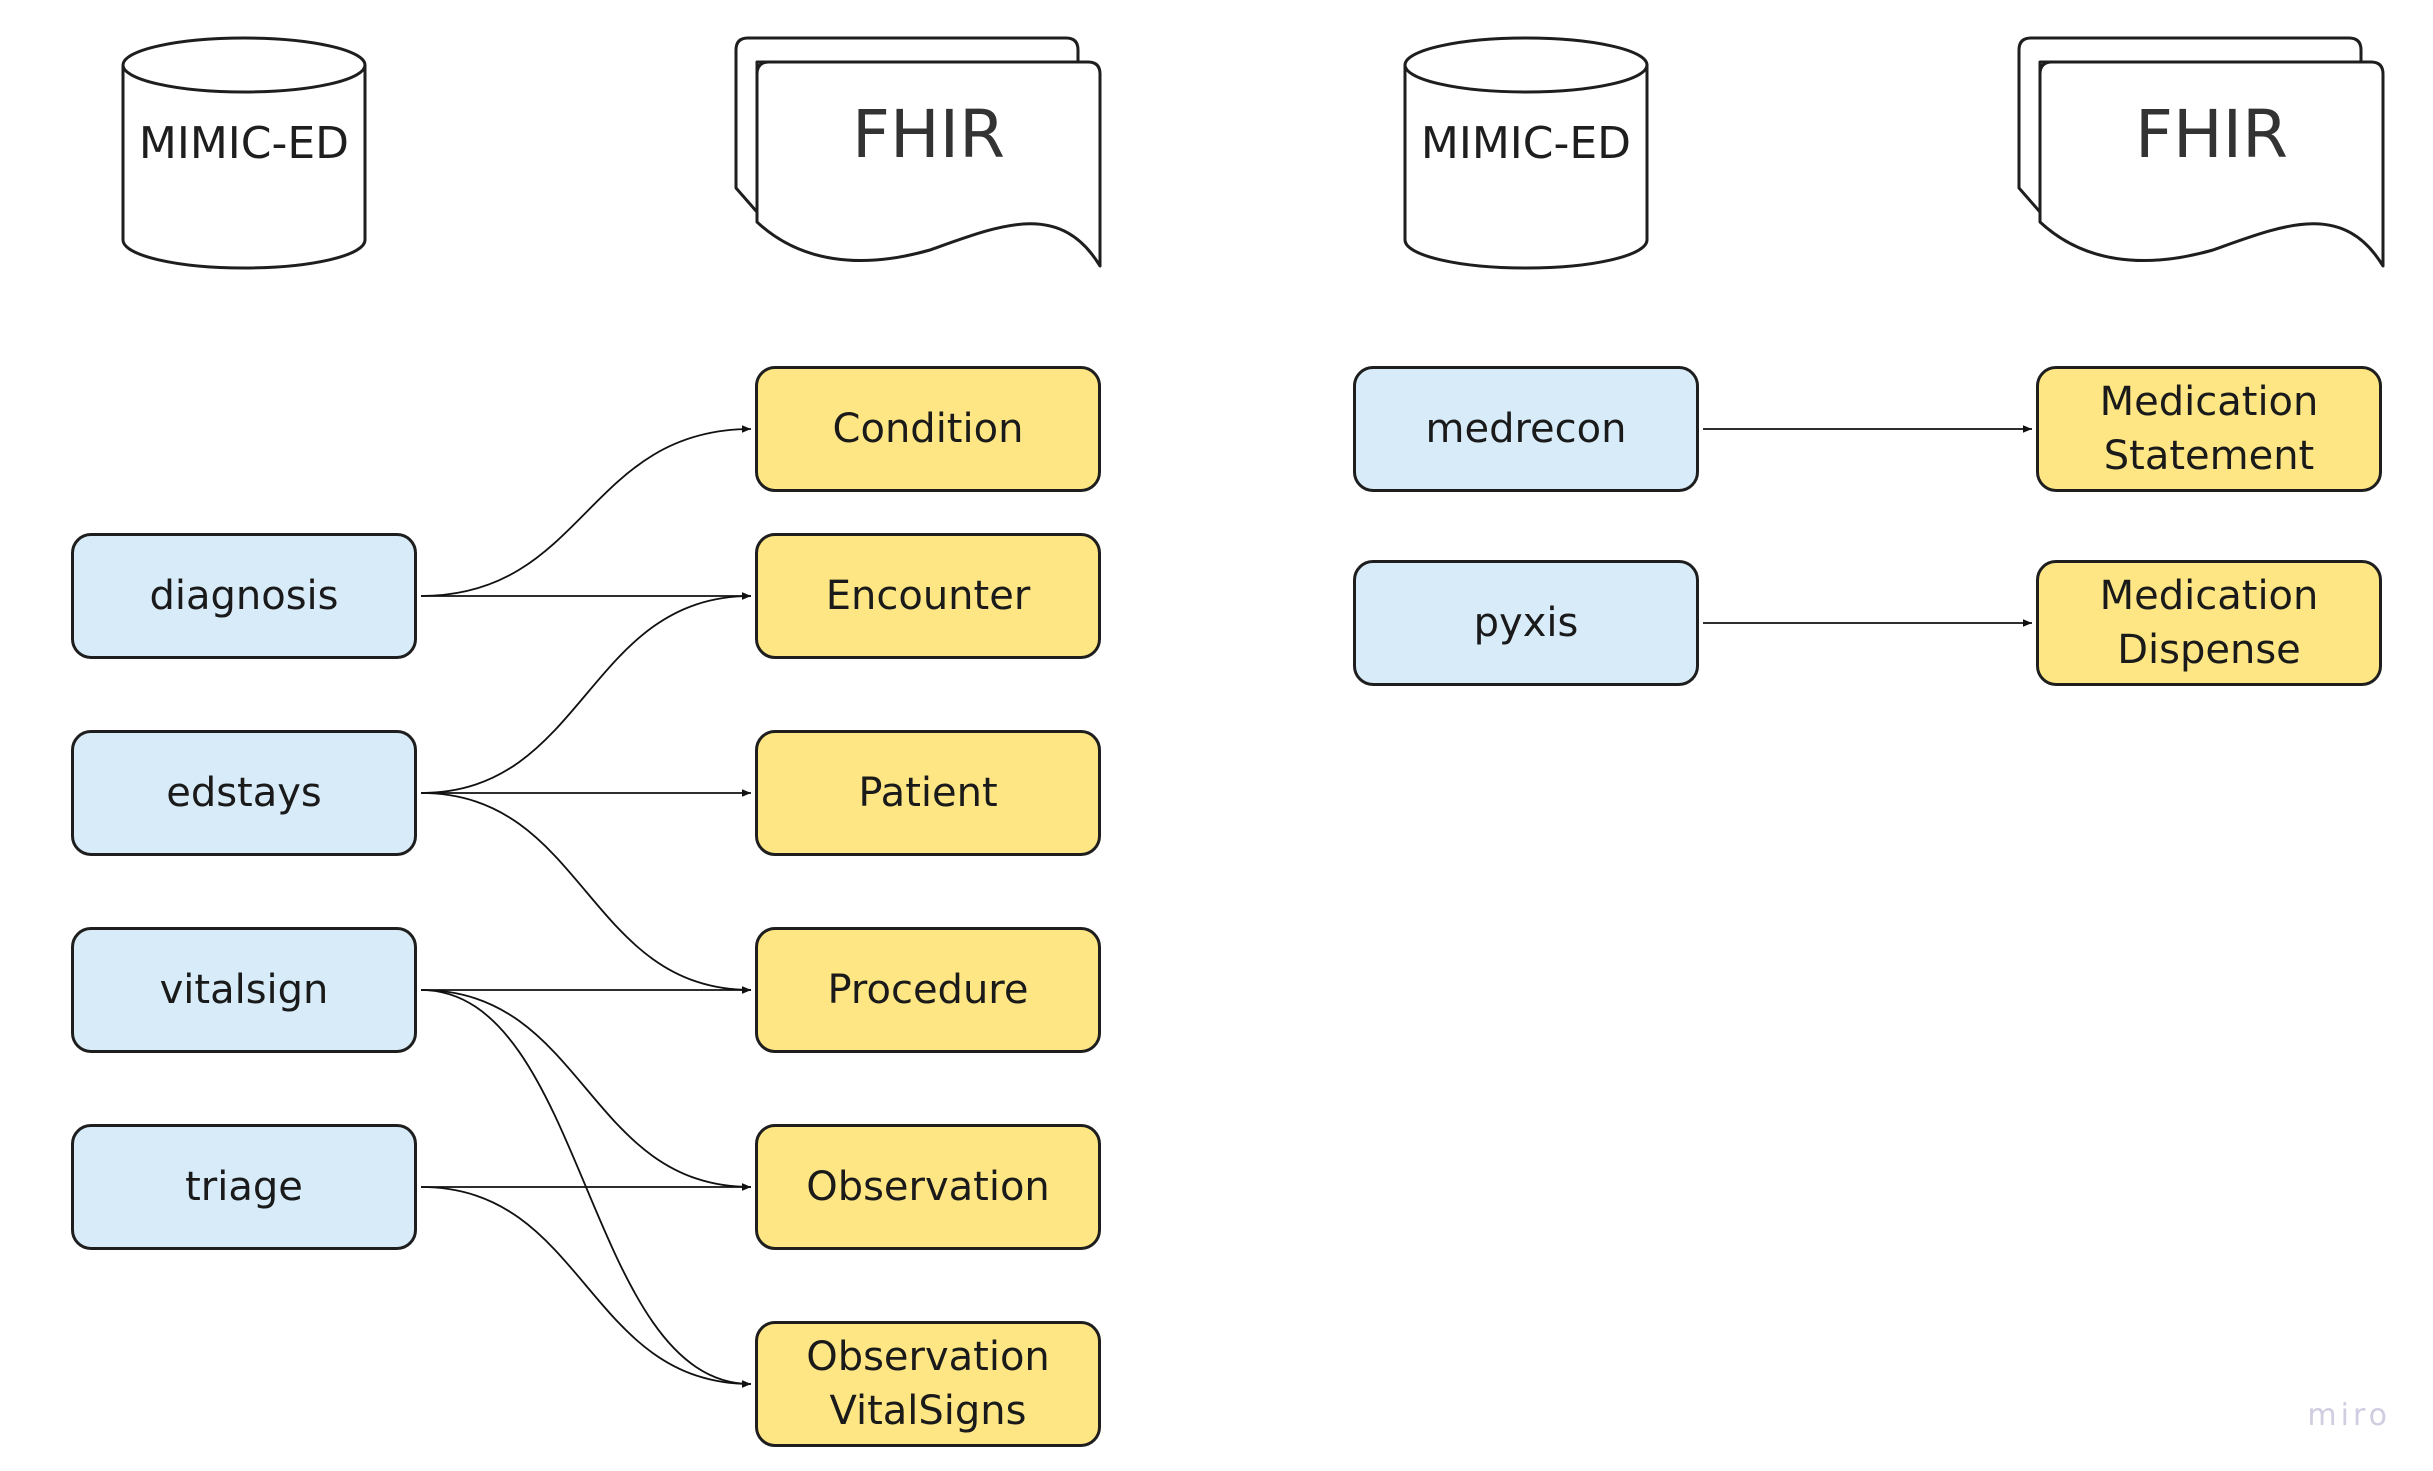 The height and width of the screenshot is (1471, 2433). I want to click on connector-triage-to-observation_vitalsigns, so click(586, 1287).